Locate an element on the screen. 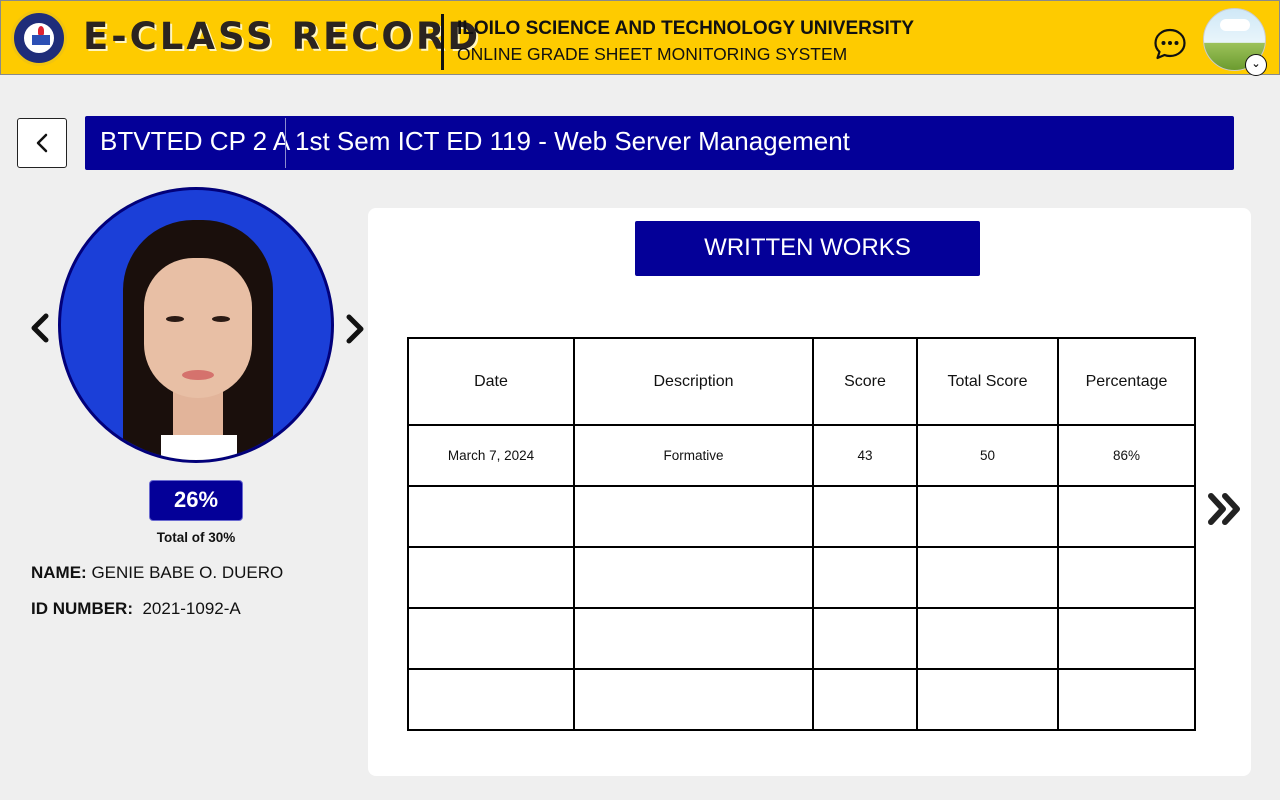  double-chevron-right-icon is located at coordinates (1225, 509).